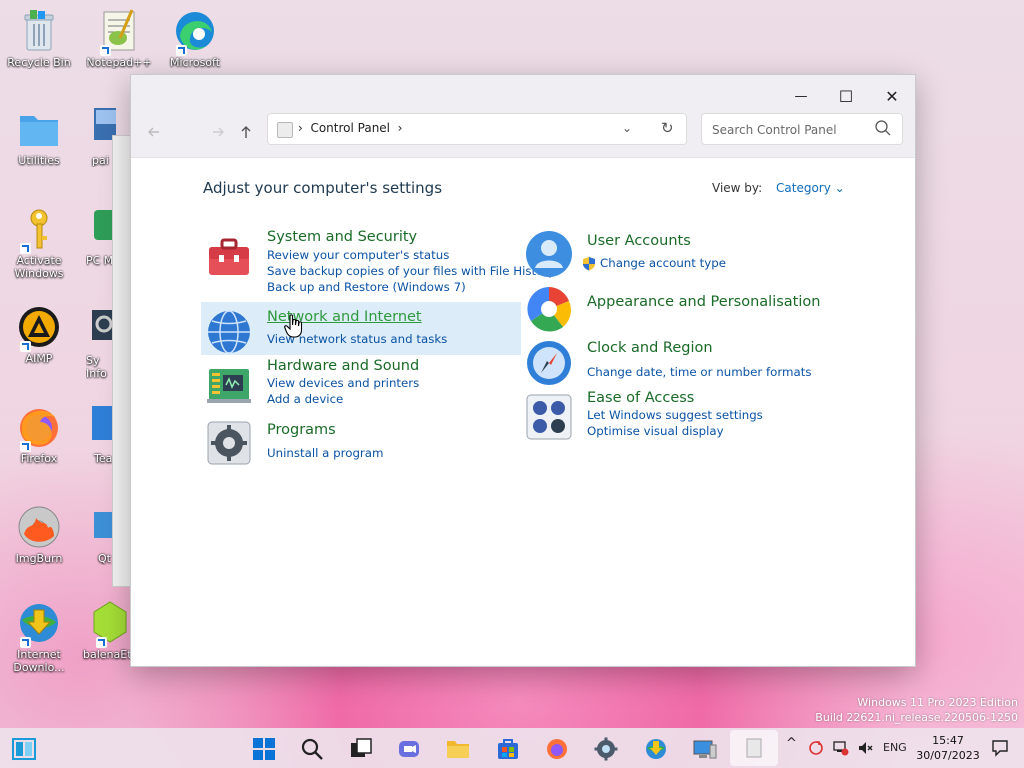  I want to click on desktop-icon-recycle-bin: Recycle Bin, so click(39, 38).